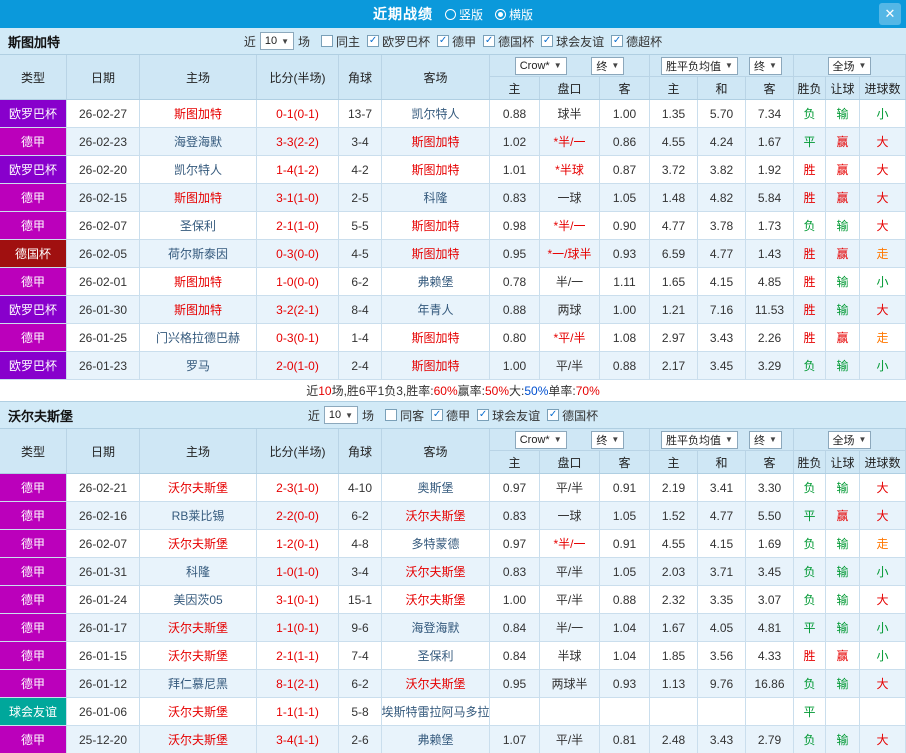  Describe the element at coordinates (298, 488) in the screenshot. I see `score: 2-3(1-0)` at that location.